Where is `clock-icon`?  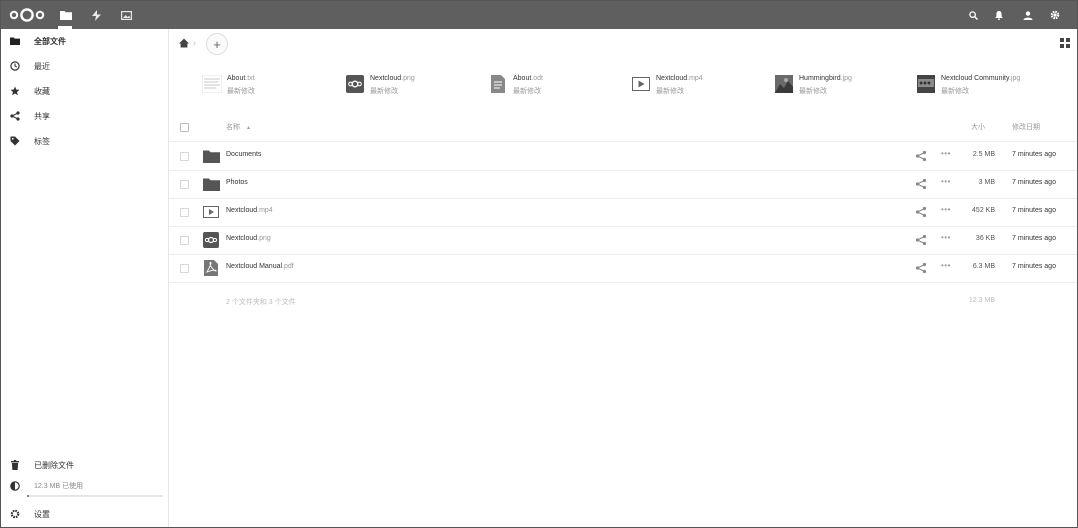
clock-icon is located at coordinates (15, 66).